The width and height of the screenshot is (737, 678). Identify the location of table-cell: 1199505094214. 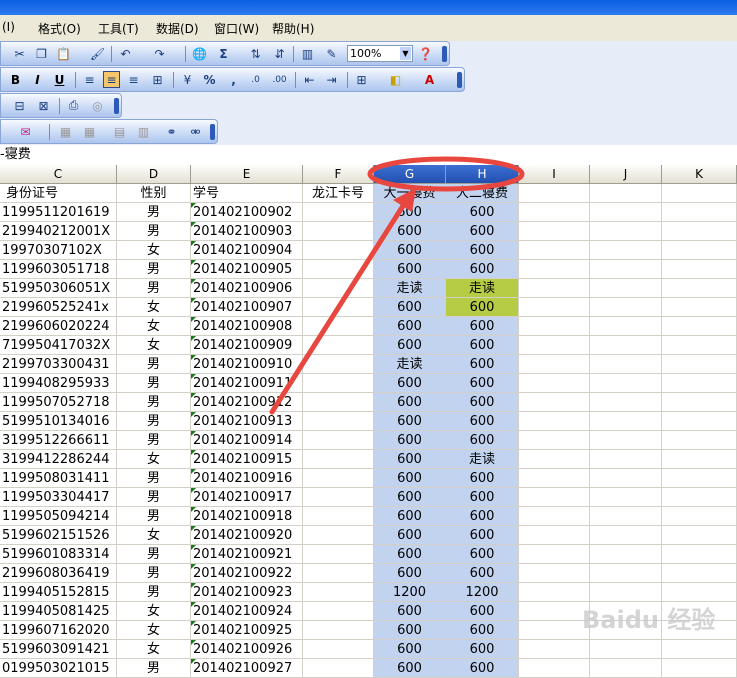
(58, 516).